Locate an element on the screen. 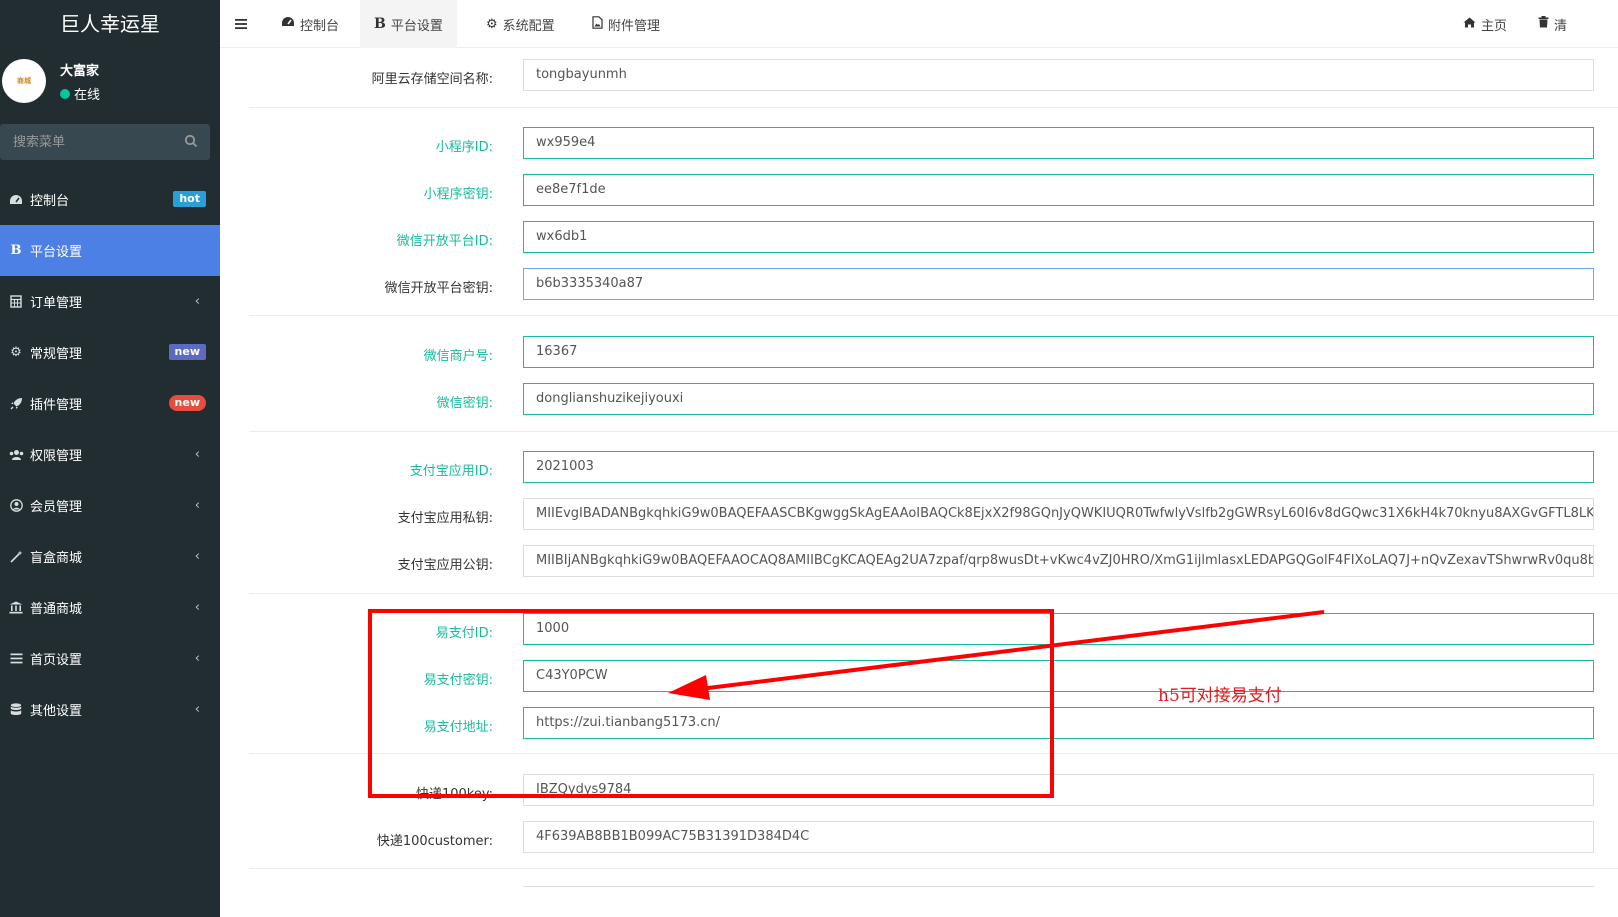  rocket-icon is located at coordinates (16, 404).